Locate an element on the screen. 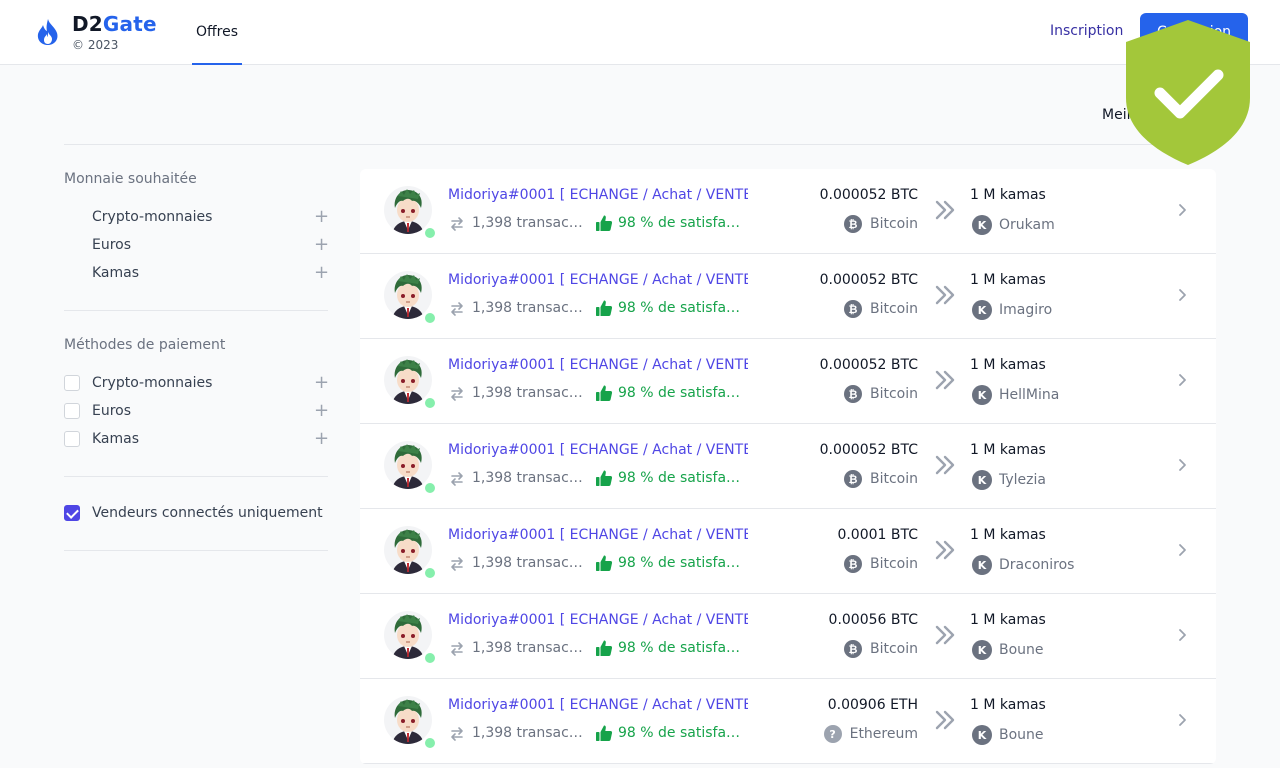 This screenshot has height=768, width=1280. game-server: K HellMina is located at coordinates (1015, 395).